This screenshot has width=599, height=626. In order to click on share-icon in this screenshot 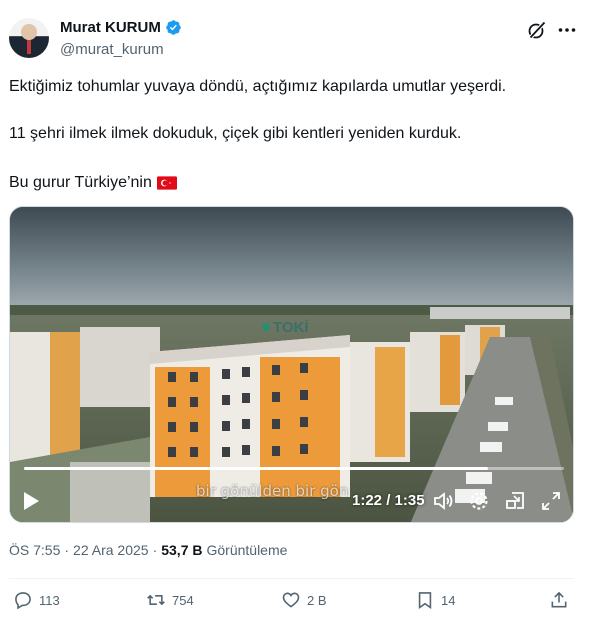, I will do `click(559, 599)`.